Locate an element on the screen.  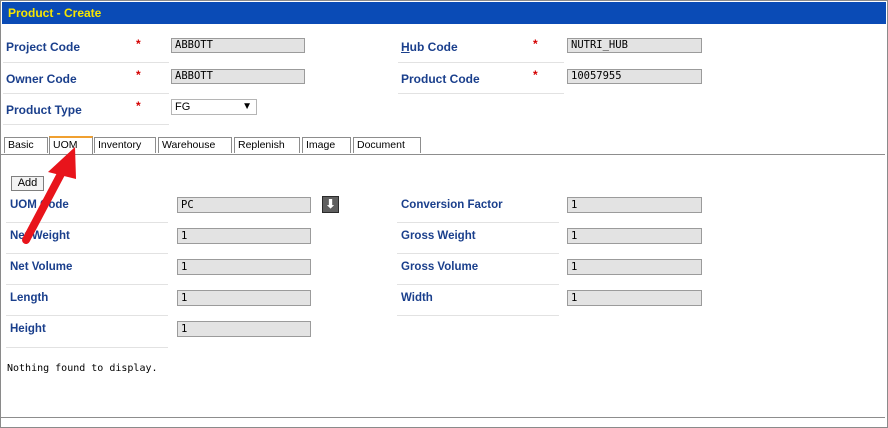
download-button: ⬇ is located at coordinates (330, 204).